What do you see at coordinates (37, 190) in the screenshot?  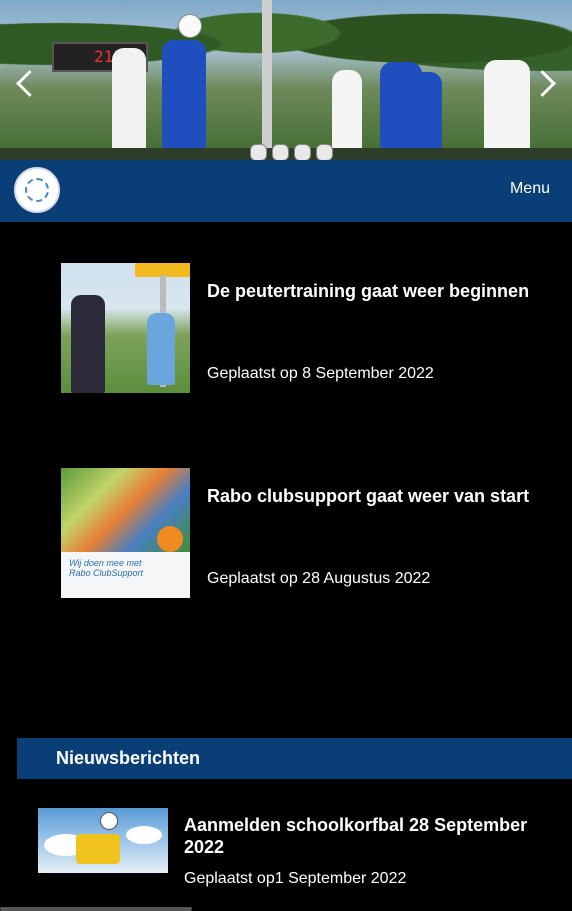 I see `club-logo` at bounding box center [37, 190].